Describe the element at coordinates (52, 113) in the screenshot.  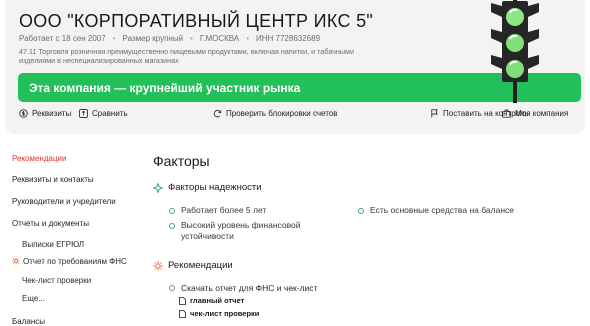
I see `requisites-label: Реквизиты` at that location.